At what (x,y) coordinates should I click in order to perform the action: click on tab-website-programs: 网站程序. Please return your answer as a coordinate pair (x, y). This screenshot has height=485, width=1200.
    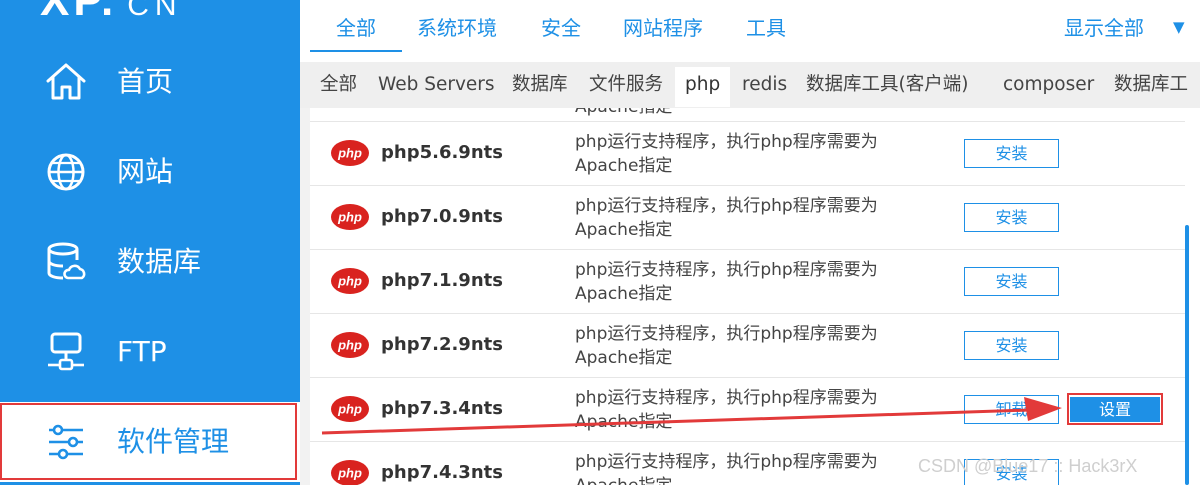
    Looking at the image, I should click on (663, 28).